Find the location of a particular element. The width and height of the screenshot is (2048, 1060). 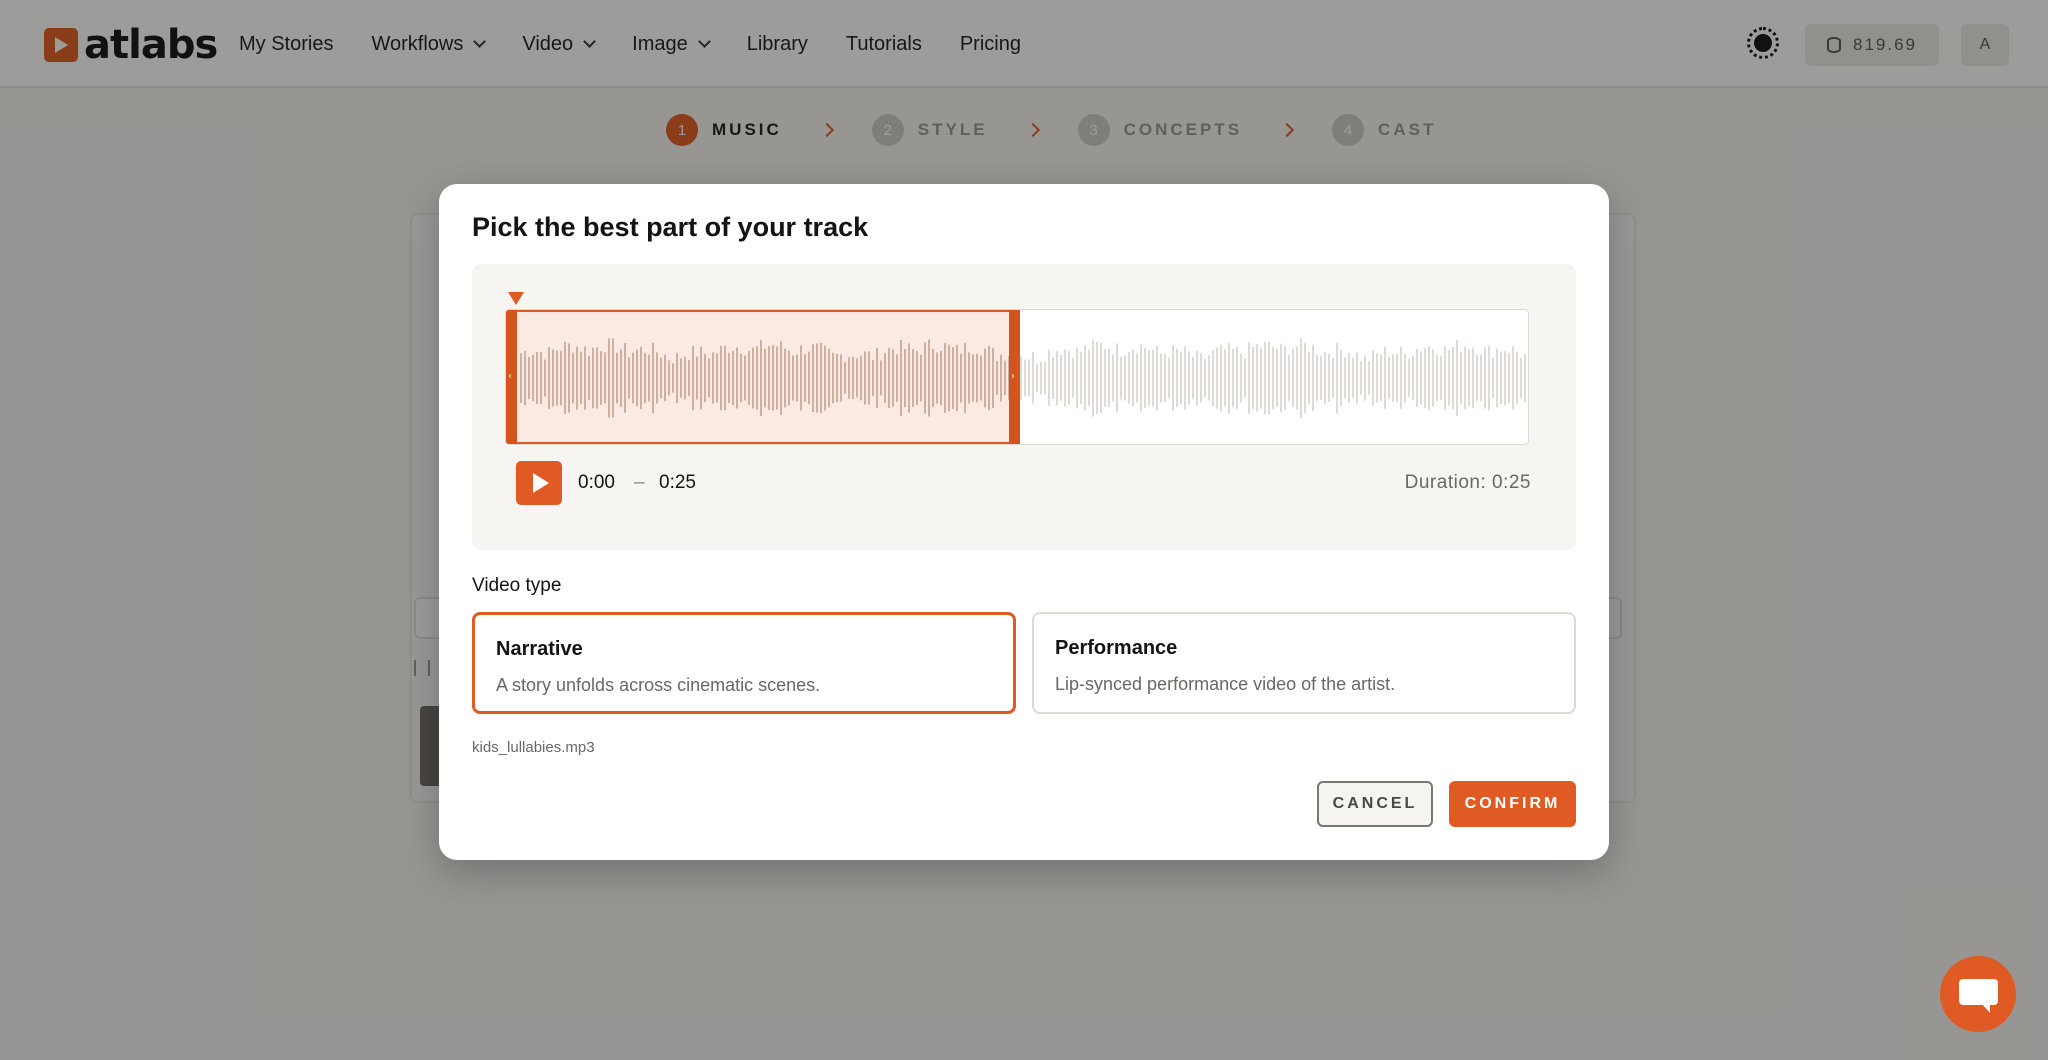

chevron-right-icon: › is located at coordinates (1013, 376).